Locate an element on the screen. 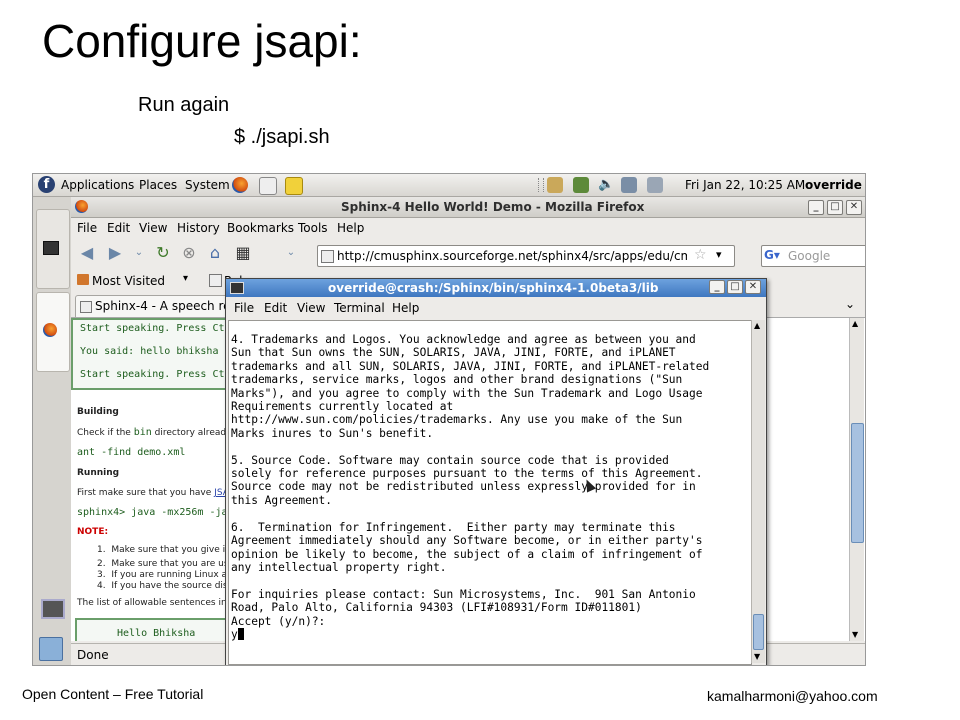  java-command: sphinx4> java -mx256m -jar is located at coordinates (155, 512).